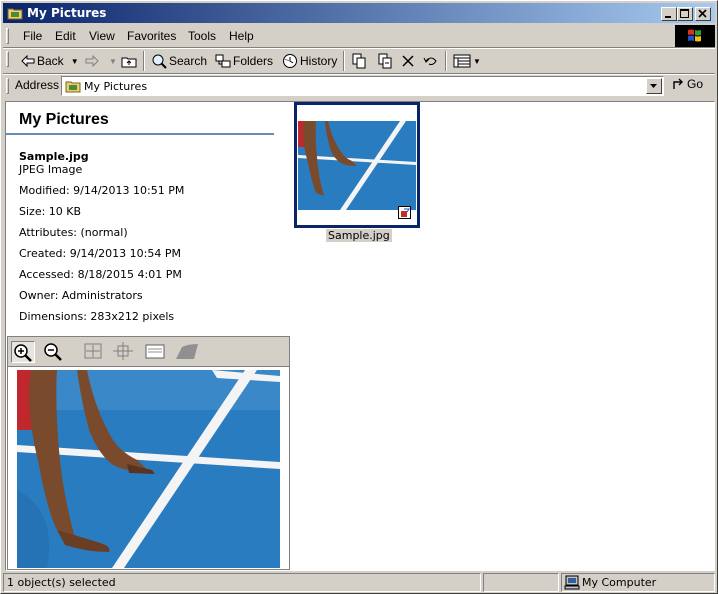 The width and height of the screenshot is (718, 594). What do you see at coordinates (92, 61) in the screenshot?
I see `forward-arrow-icon` at bounding box center [92, 61].